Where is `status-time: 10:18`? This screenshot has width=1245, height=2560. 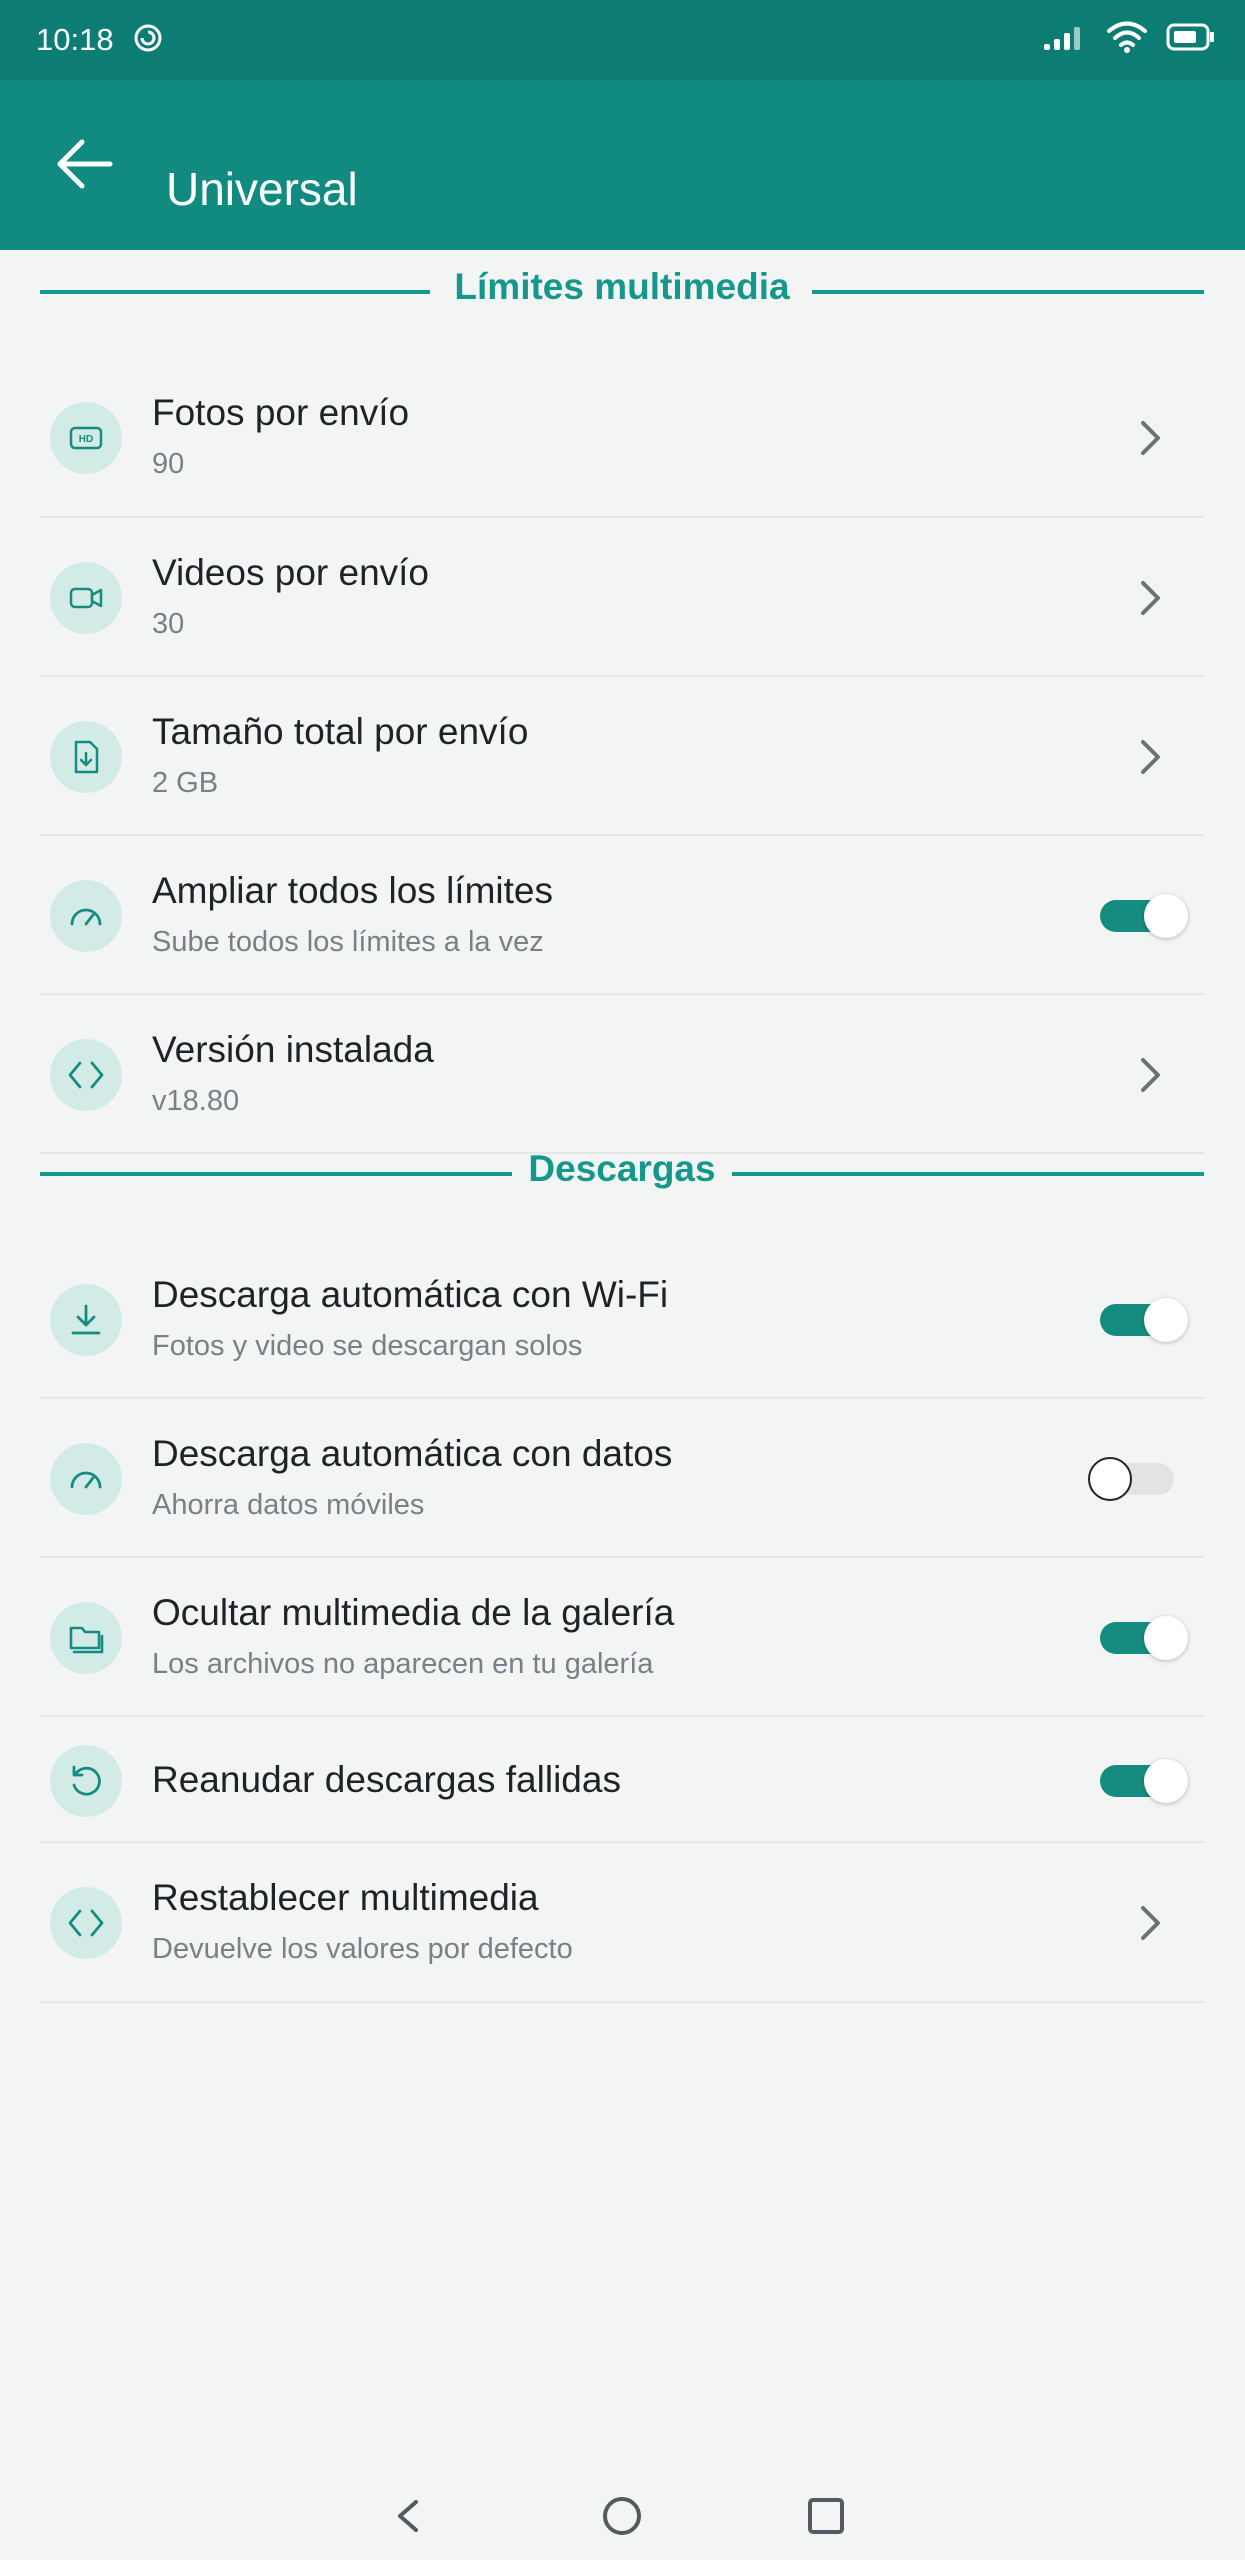
status-time: 10:18 is located at coordinates (75, 39).